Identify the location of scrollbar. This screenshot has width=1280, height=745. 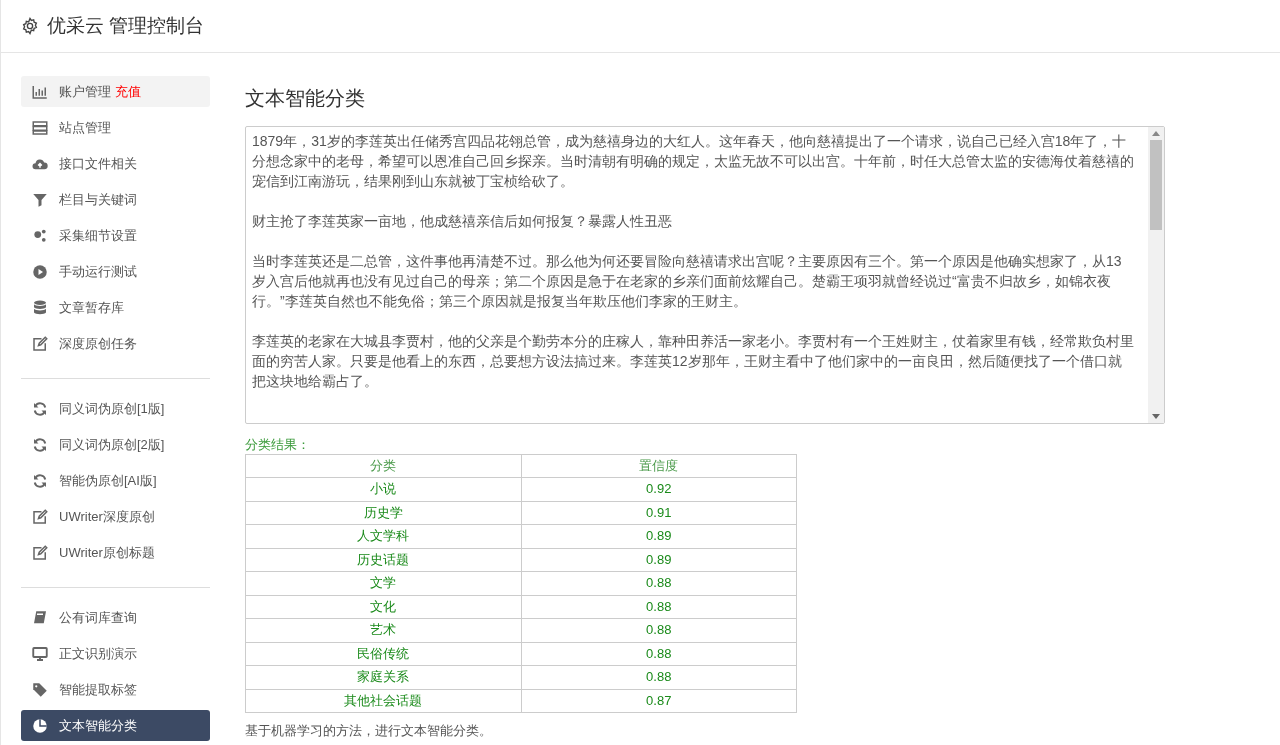
(1156, 275).